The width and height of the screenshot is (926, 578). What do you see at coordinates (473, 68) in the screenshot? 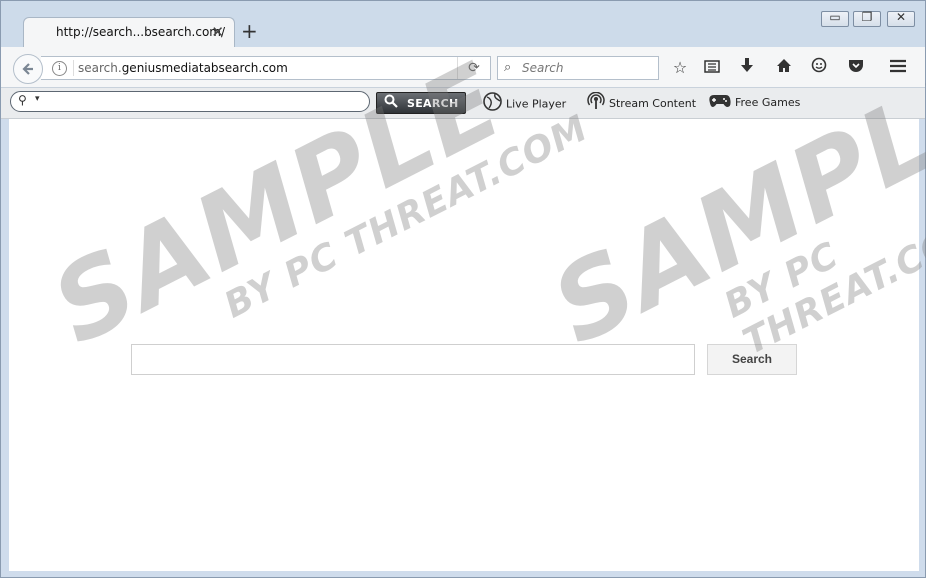
I see `reload-icon: ⟳` at bounding box center [473, 68].